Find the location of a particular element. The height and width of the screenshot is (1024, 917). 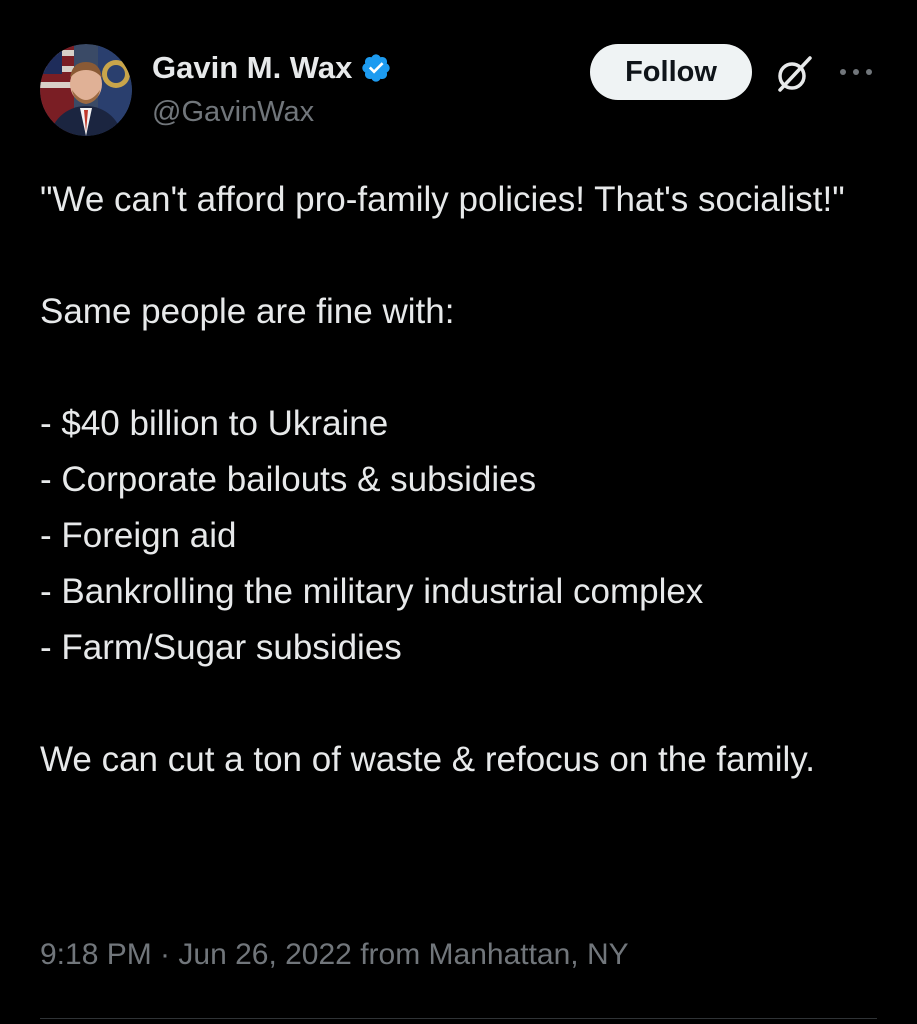

tweet-paragraph: Same people are fine with: is located at coordinates (247, 311).